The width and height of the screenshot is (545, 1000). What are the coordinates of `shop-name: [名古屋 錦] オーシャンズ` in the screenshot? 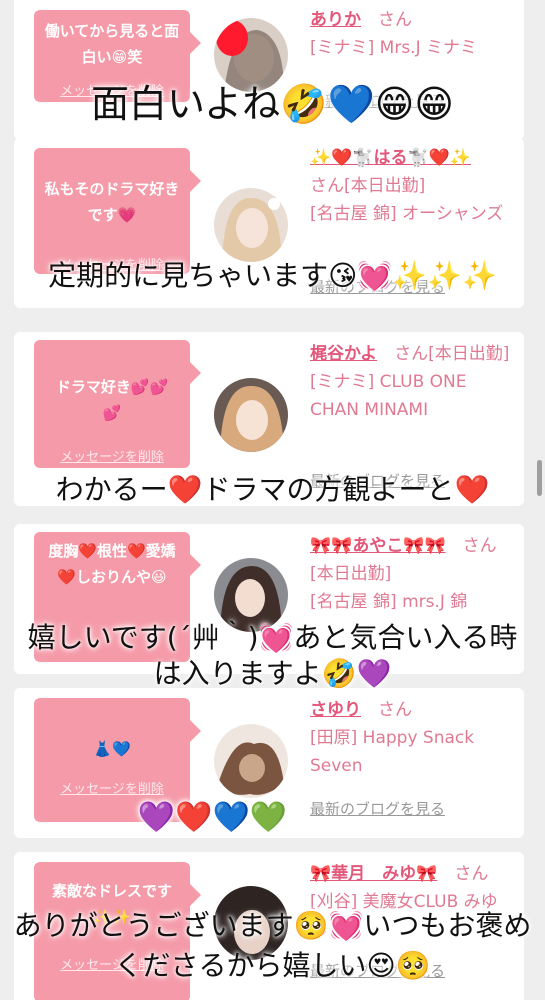 It's located at (407, 214).